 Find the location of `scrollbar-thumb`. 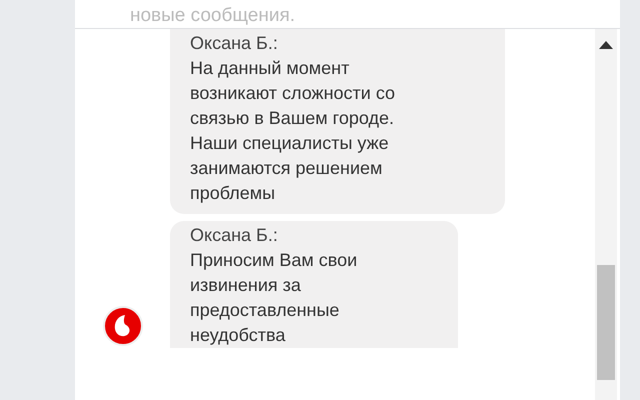

scrollbar-thumb is located at coordinates (606, 322).